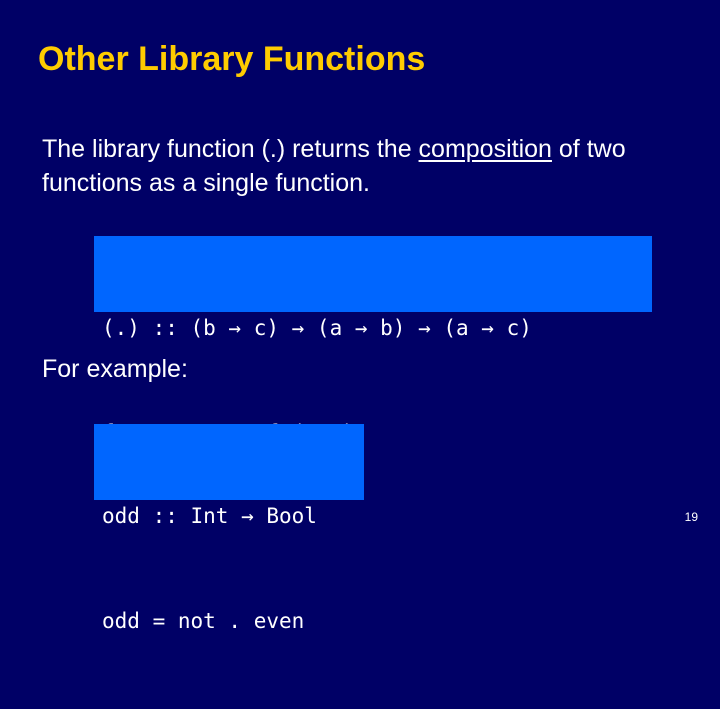  What do you see at coordinates (203, 621) in the screenshot?
I see `code-line-odd-definition: odd = not . even` at bounding box center [203, 621].